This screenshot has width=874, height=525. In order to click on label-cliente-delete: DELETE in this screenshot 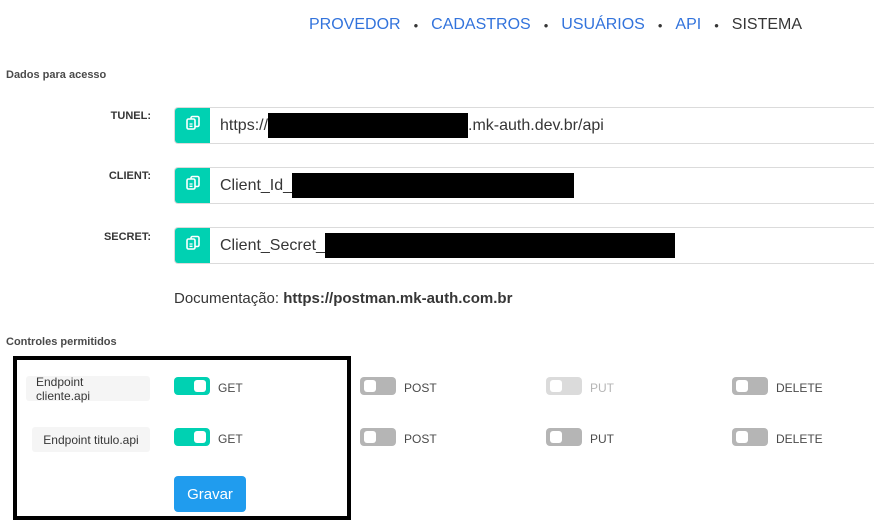, I will do `click(799, 388)`.